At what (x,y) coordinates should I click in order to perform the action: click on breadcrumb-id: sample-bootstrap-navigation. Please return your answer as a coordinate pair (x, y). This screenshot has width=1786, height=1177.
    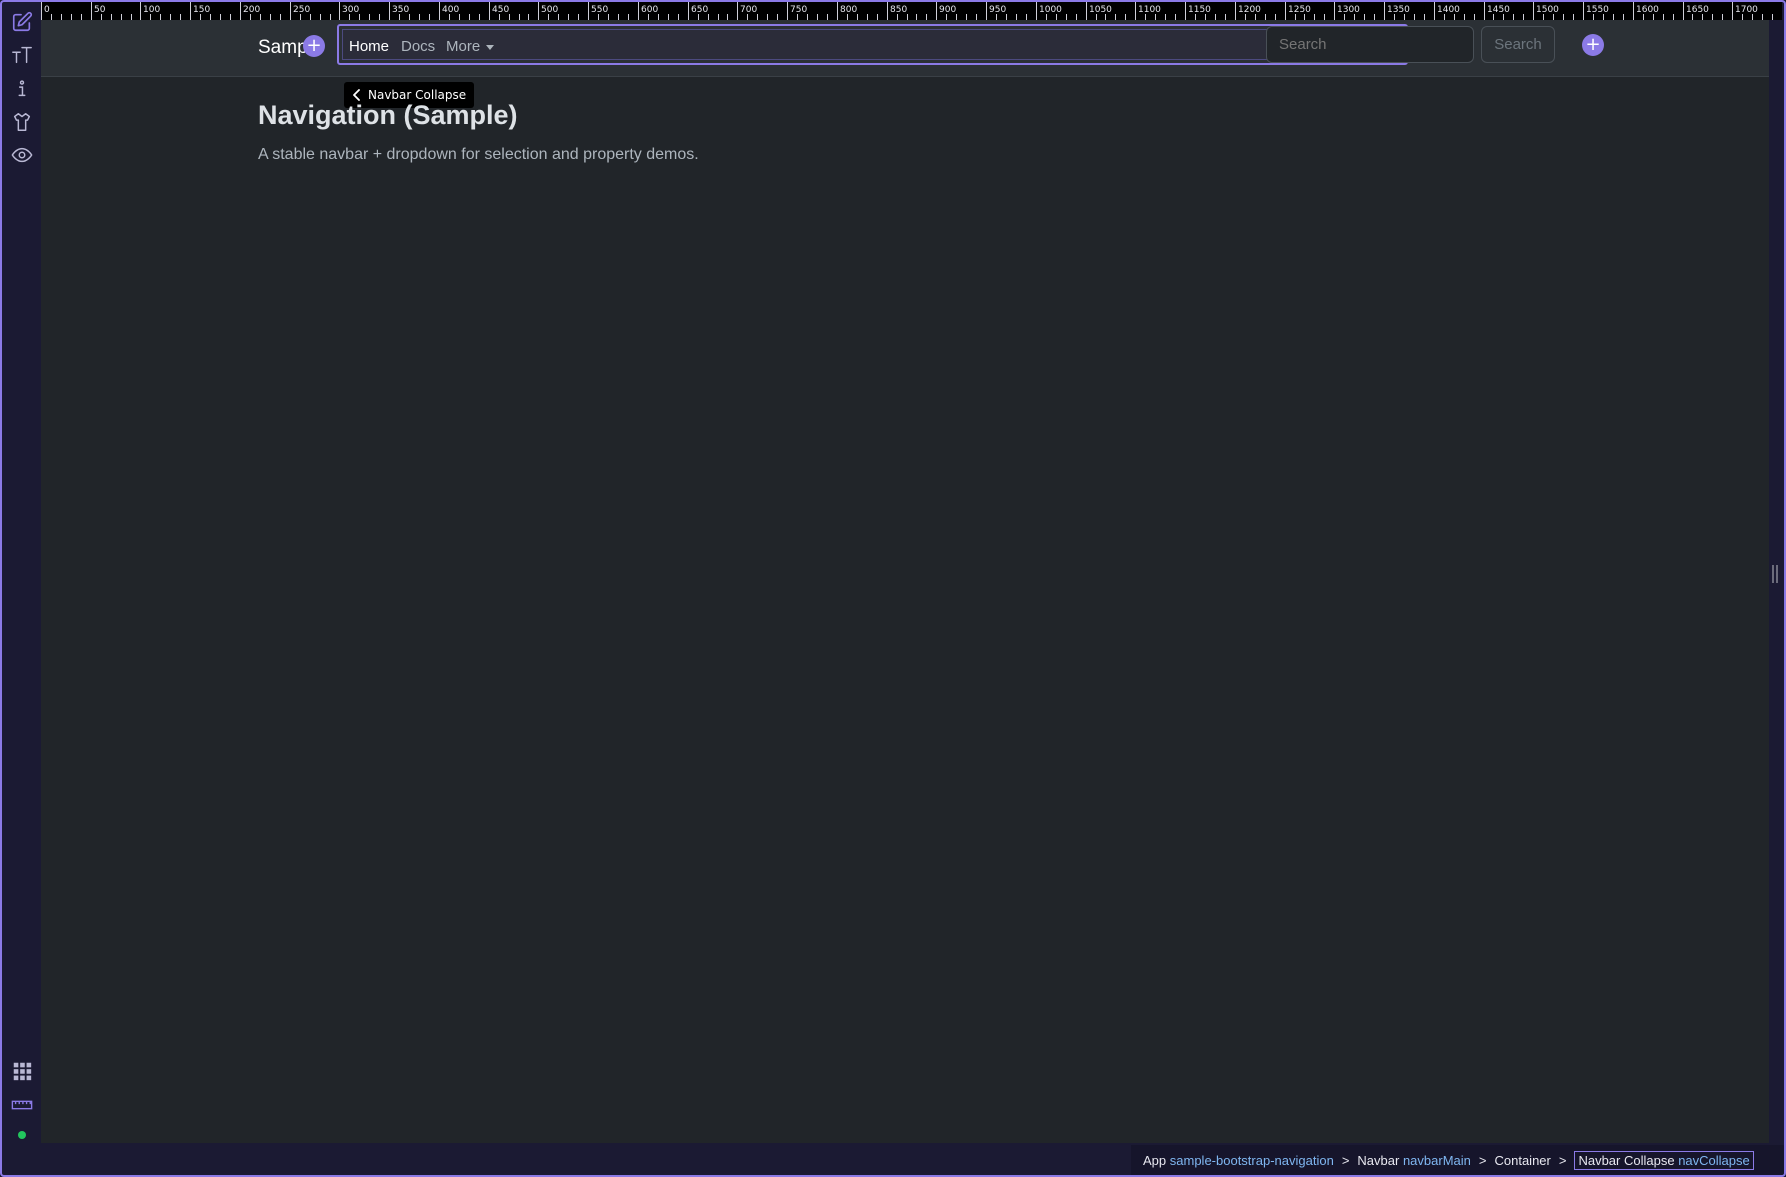
    Looking at the image, I should click on (1251, 1160).